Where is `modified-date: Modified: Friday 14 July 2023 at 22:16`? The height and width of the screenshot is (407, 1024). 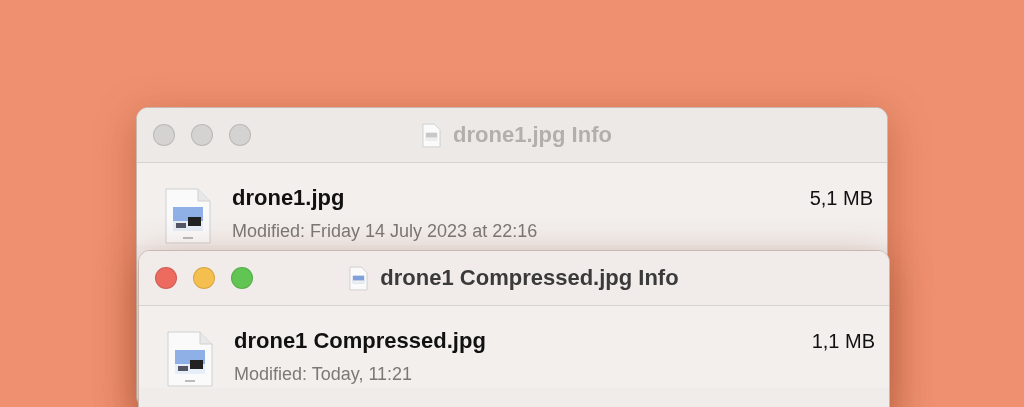
modified-date: Modified: Friday 14 July 2023 at 22:16 is located at coordinates (385, 231).